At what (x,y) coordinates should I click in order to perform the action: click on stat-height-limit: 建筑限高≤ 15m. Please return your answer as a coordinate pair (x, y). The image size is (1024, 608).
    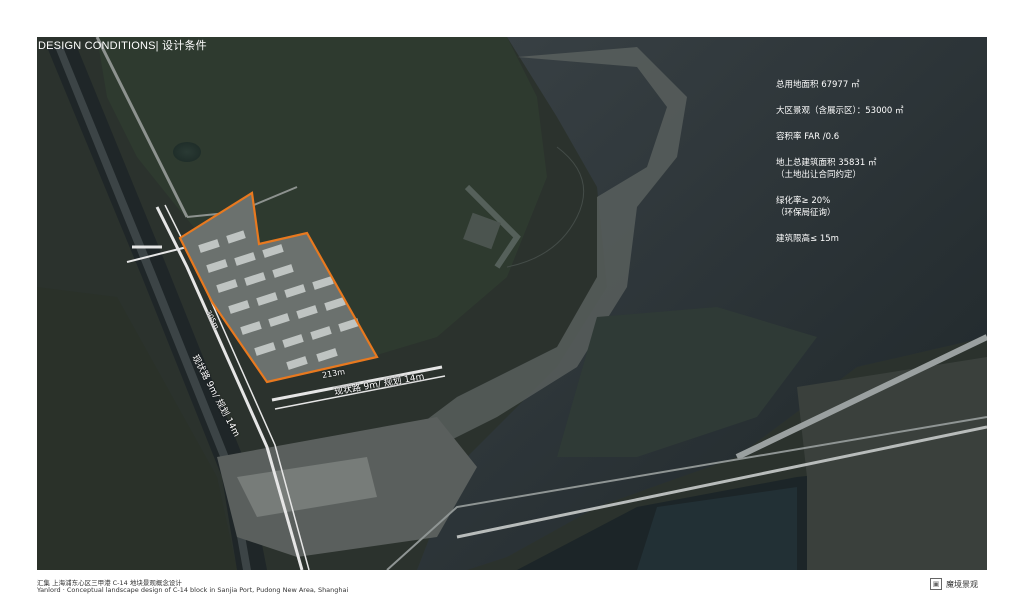
    Looking at the image, I should click on (840, 239).